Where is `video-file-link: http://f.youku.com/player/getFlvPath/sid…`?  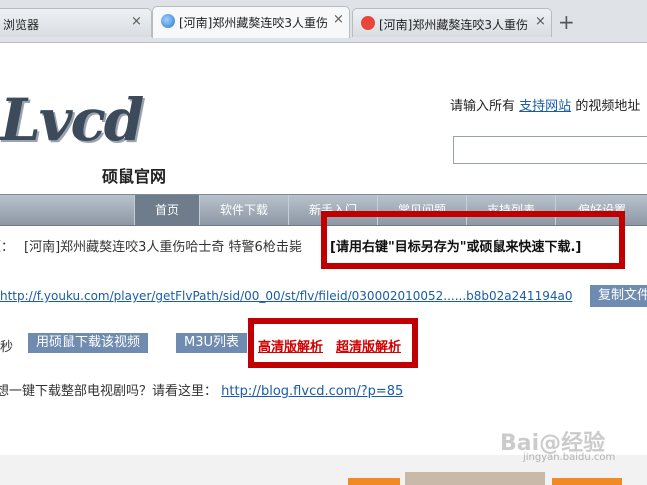
video-file-link: http://f.youku.com/player/getFlvPath/sid… is located at coordinates (286, 296).